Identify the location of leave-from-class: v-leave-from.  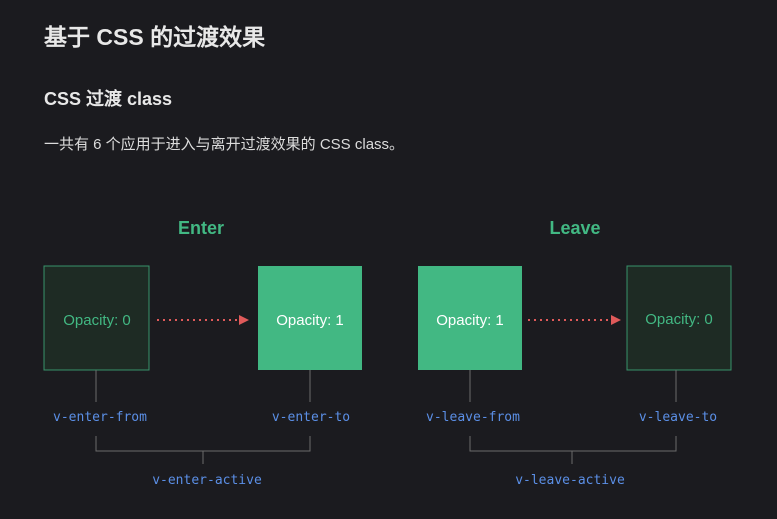
(473, 417).